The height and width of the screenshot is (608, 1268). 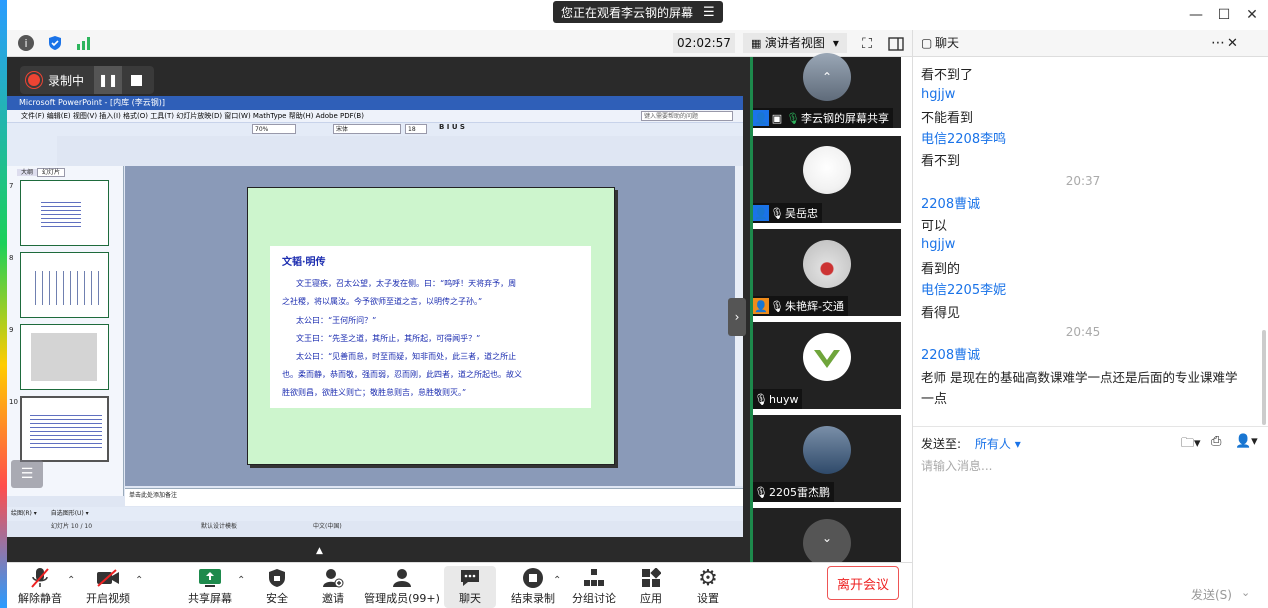 I want to click on zoom-select: 70%, so click(x=274, y=129).